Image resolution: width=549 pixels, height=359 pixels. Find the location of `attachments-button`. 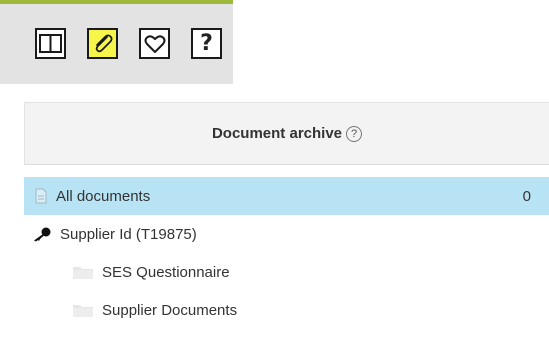

attachments-button is located at coordinates (102, 43).